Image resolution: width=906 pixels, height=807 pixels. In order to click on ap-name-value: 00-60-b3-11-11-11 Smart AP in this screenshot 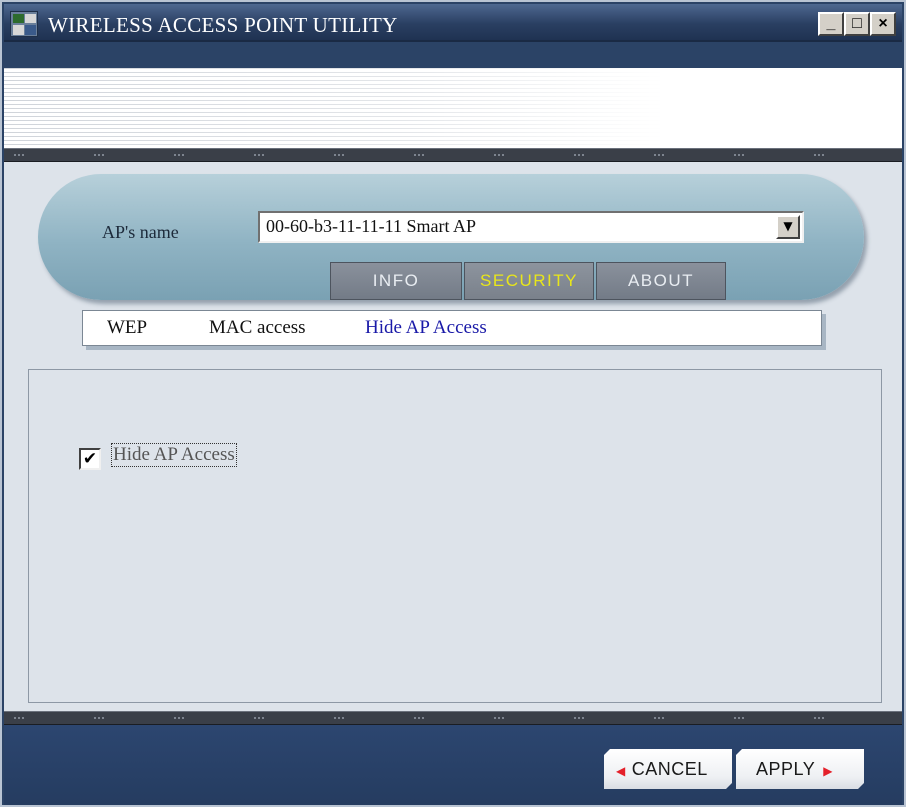, I will do `click(371, 226)`.